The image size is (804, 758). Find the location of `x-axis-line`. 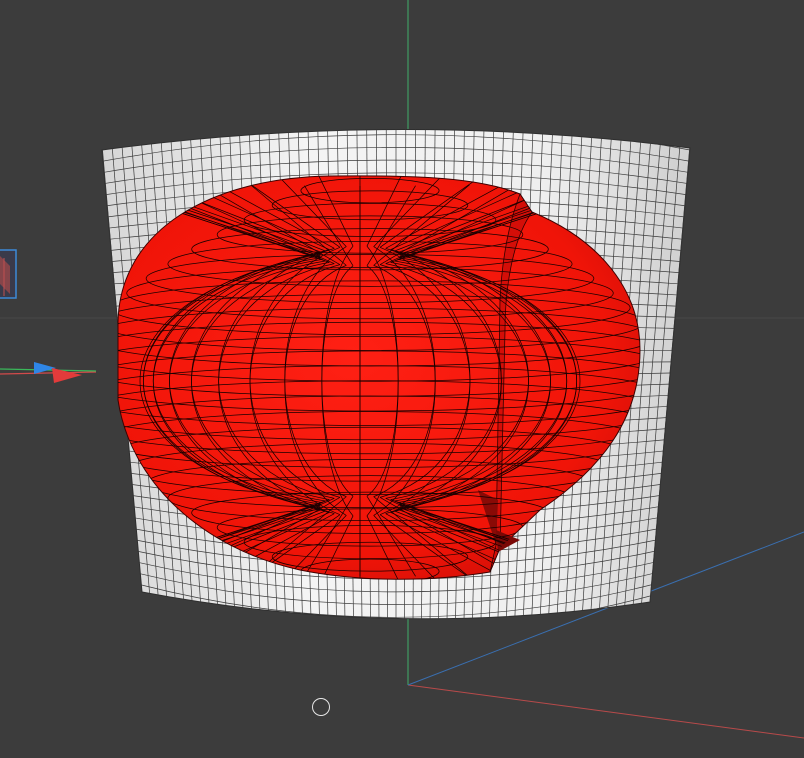

x-axis-line is located at coordinates (605, 711).